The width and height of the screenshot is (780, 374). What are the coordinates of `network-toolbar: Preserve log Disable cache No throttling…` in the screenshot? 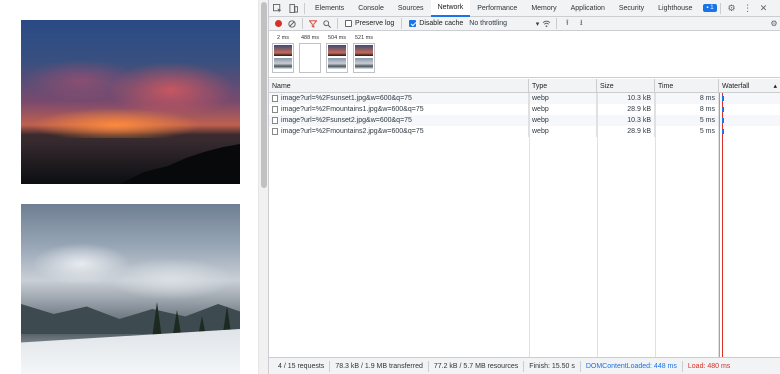 It's located at (524, 24).